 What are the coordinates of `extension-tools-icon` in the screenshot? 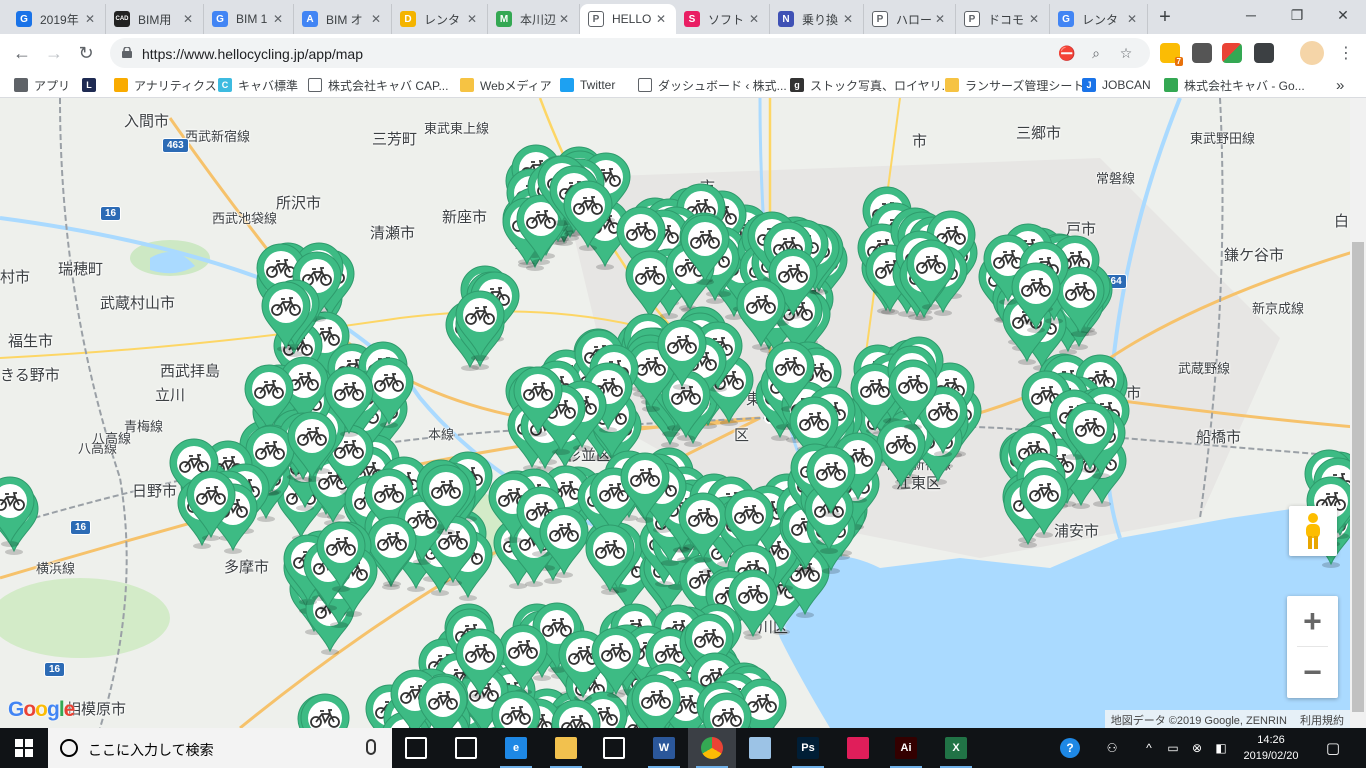 It's located at (1202, 53).